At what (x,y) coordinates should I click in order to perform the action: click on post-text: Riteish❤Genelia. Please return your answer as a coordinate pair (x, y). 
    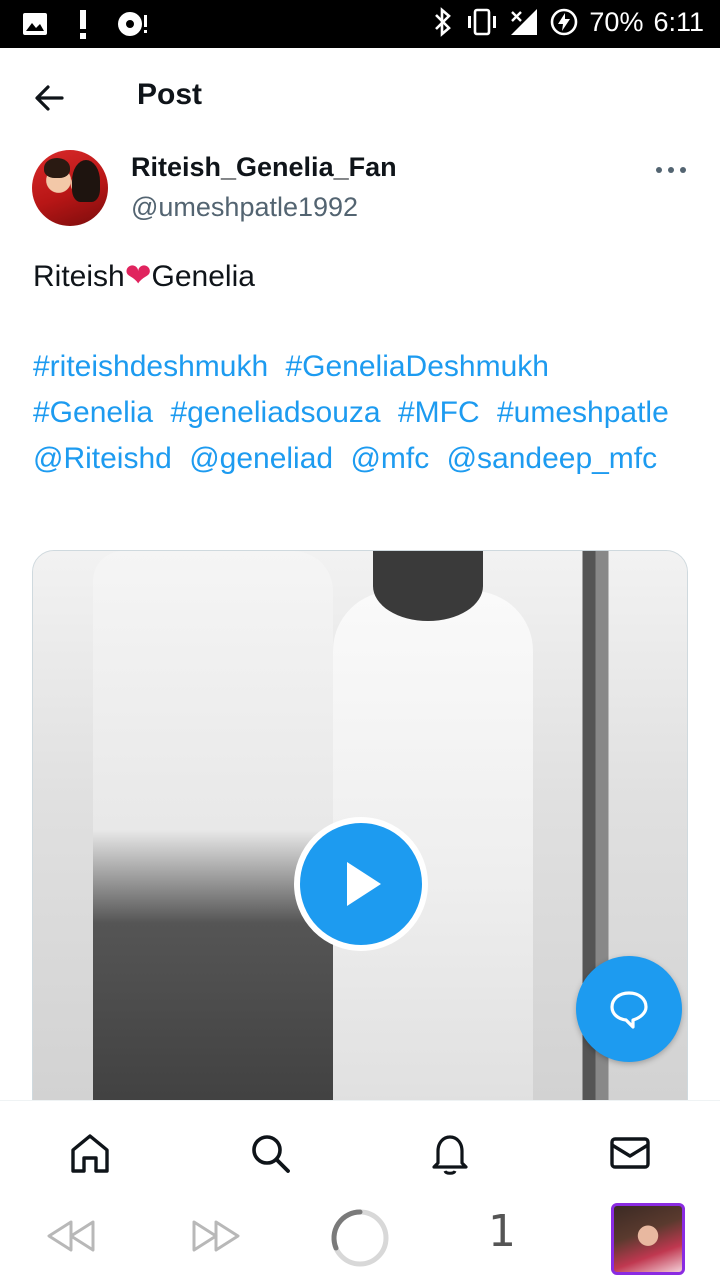
    Looking at the image, I should click on (144, 276).